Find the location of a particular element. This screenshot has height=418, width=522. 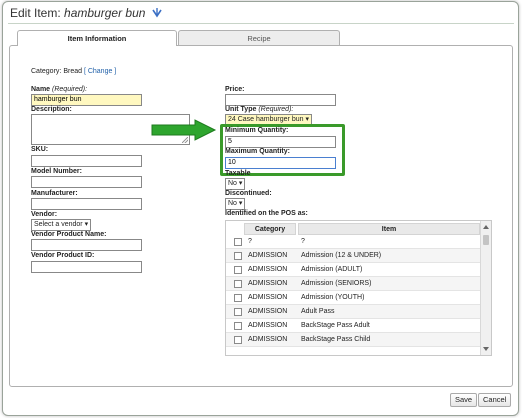

pos-row-item: Admission (ADULT) is located at coordinates (332, 269).